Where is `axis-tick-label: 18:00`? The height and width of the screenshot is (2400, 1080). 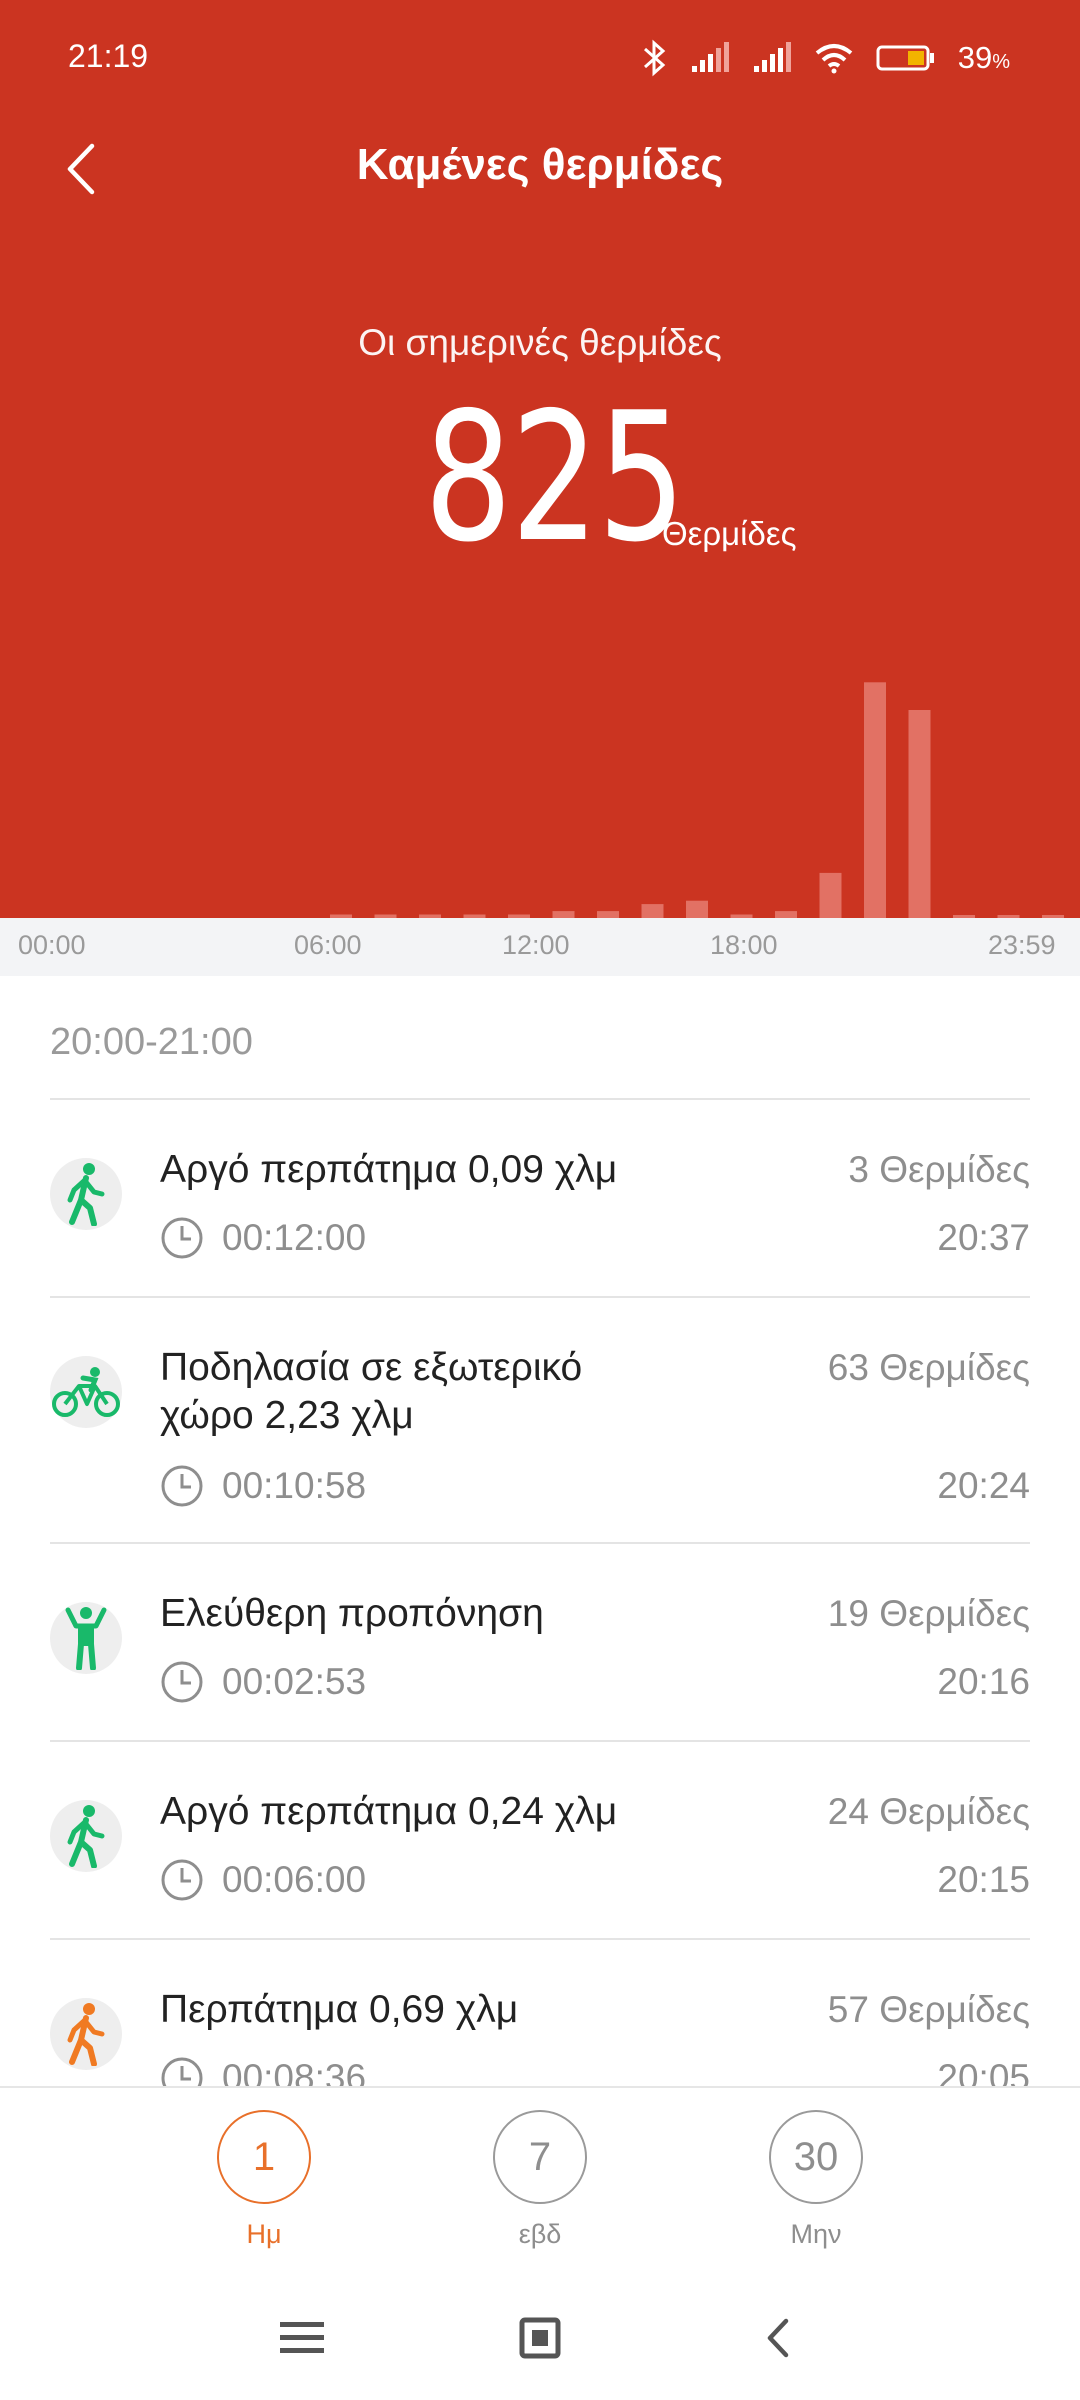
axis-tick-label: 18:00 is located at coordinates (744, 945).